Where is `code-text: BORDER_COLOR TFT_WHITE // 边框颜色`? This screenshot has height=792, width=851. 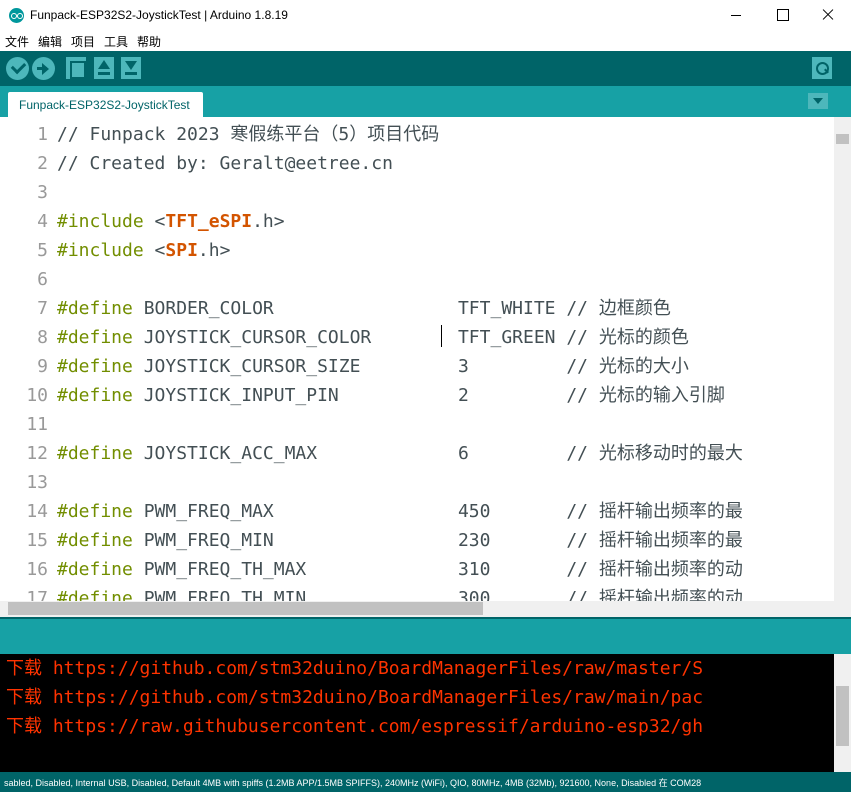
code-text: BORDER_COLOR TFT_WHITE // 边框颜色 is located at coordinates (401, 308).